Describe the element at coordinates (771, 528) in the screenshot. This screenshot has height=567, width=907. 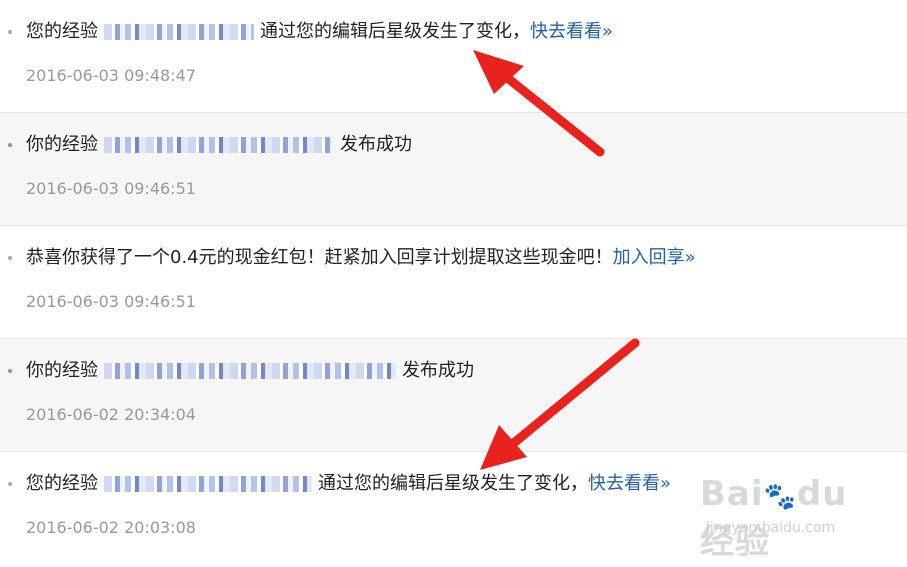
I see `watermark-url: jingyan.baidu.com` at that location.